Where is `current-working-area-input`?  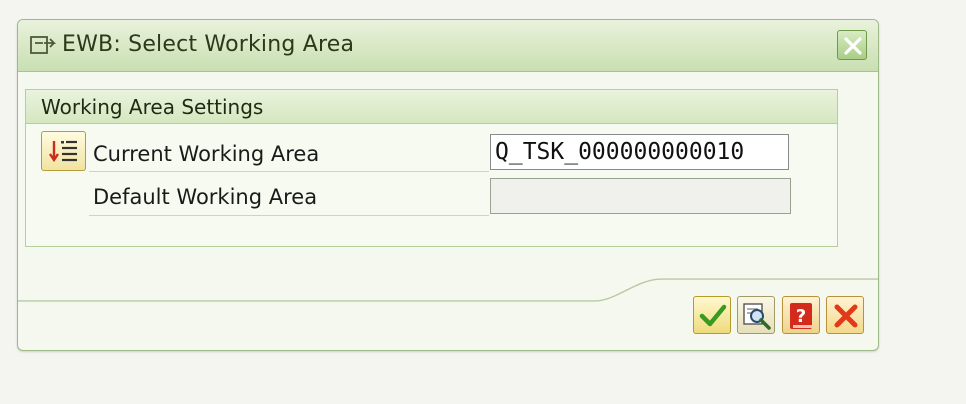
current-working-area-input is located at coordinates (639, 152).